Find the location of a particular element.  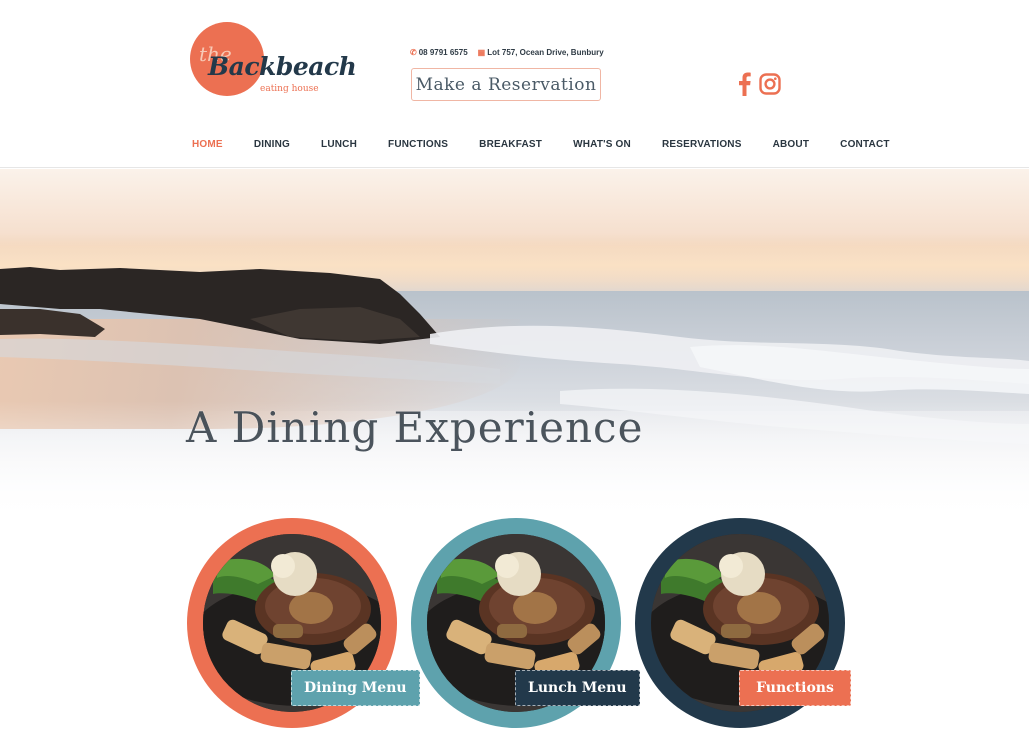

phone-icon: ✆ is located at coordinates (413, 52).